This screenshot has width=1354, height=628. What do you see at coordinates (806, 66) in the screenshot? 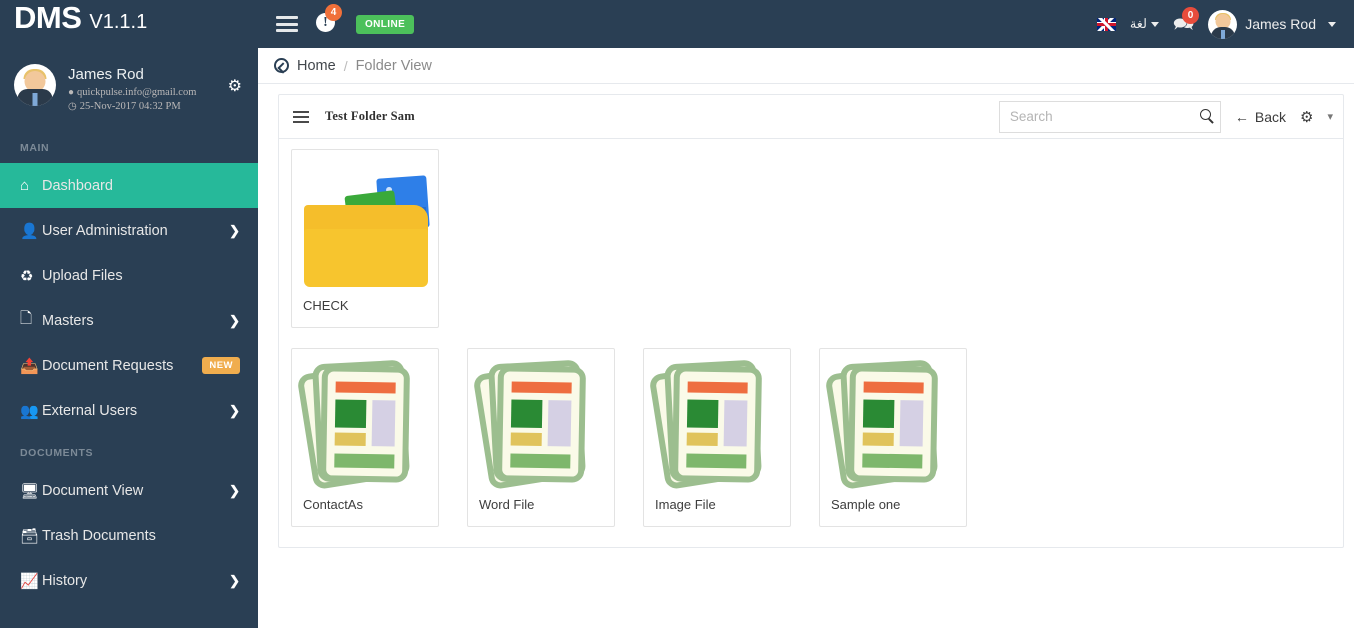
I see `breadcrumb: Home / Folder View` at bounding box center [806, 66].